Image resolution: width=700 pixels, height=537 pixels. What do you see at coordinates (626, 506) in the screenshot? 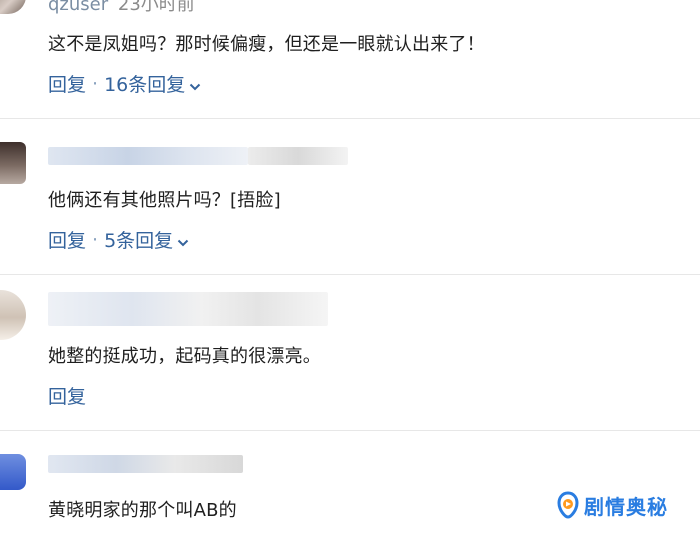
I see `watermark-text: 剧情奥秘` at bounding box center [626, 506].